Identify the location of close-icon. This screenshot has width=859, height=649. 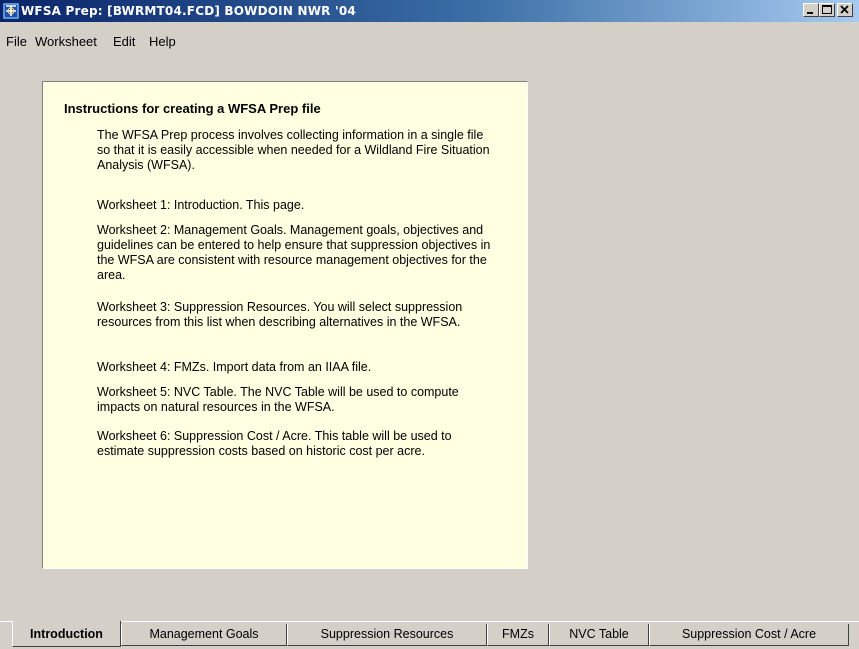
(844, 9).